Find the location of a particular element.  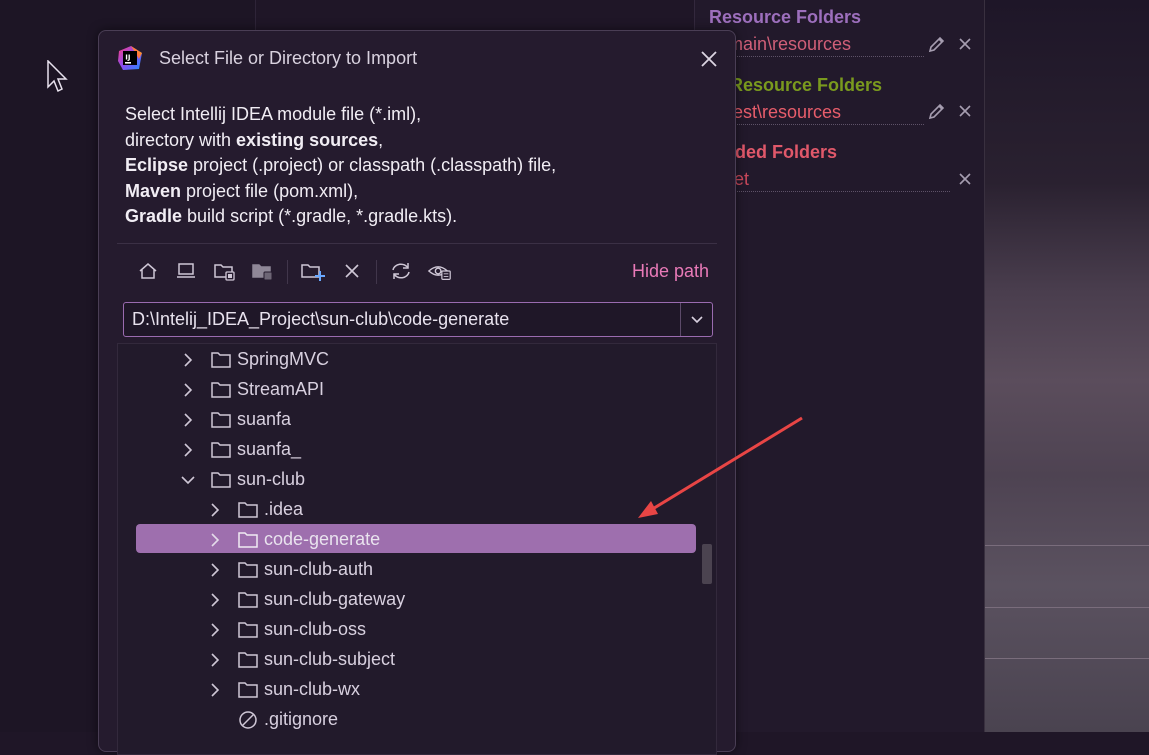

desktop-button is located at coordinates (186, 271).